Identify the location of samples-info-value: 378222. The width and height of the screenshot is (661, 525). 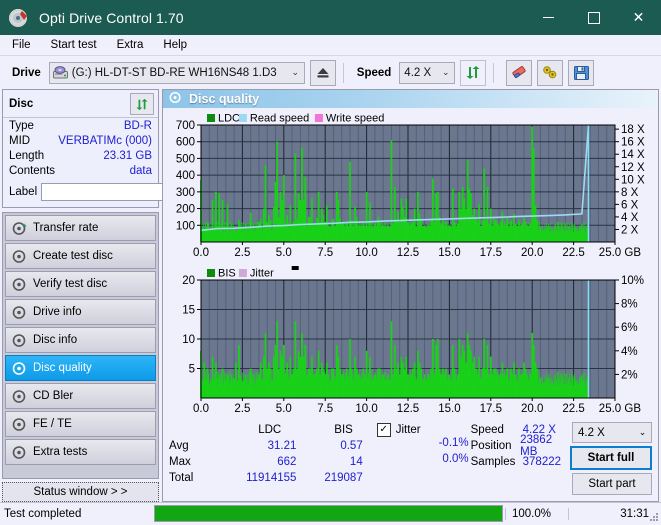
(542, 462).